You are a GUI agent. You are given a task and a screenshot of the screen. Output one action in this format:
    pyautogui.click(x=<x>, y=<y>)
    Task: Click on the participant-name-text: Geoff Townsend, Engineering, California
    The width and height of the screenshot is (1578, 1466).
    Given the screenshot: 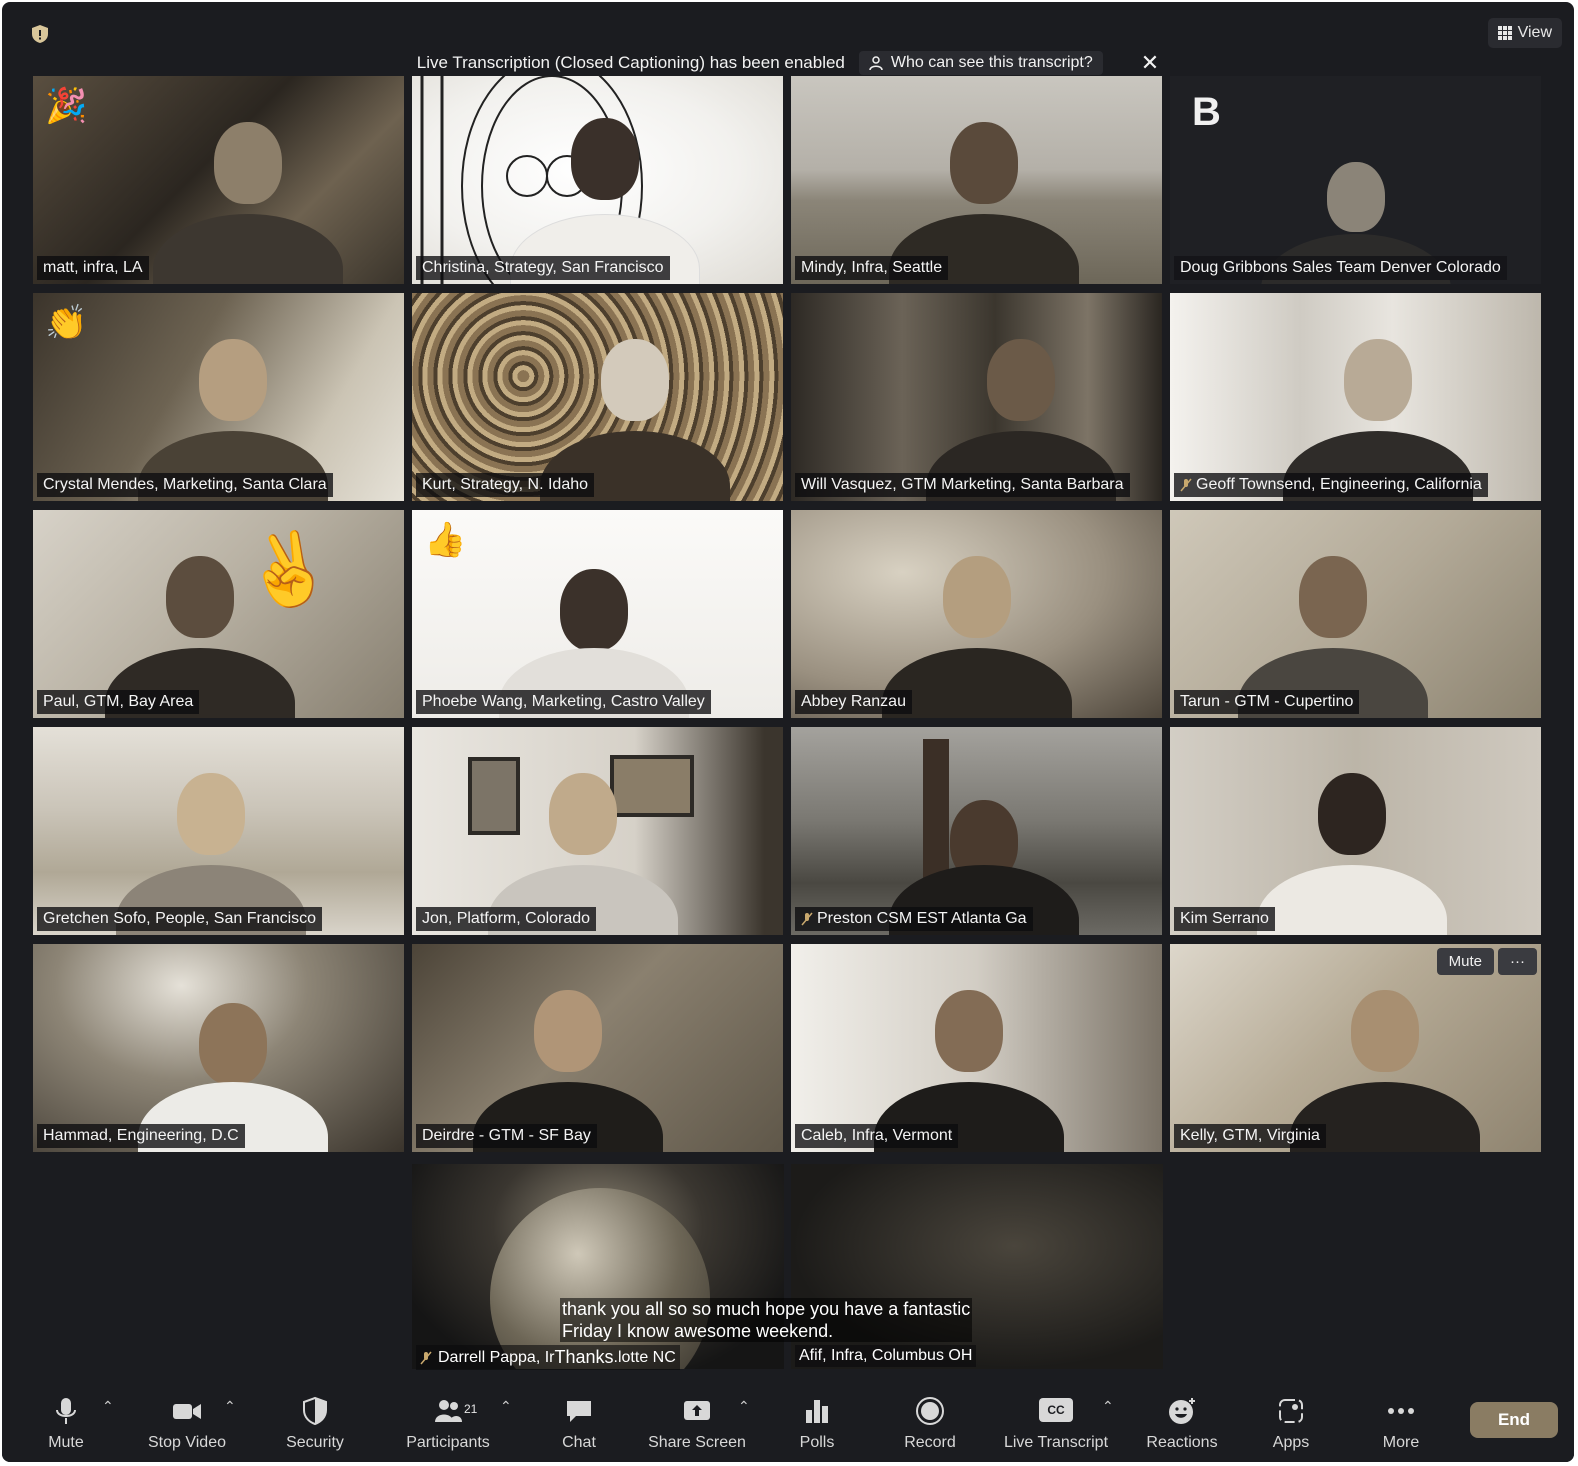 What is the action you would take?
    pyautogui.click(x=1339, y=484)
    